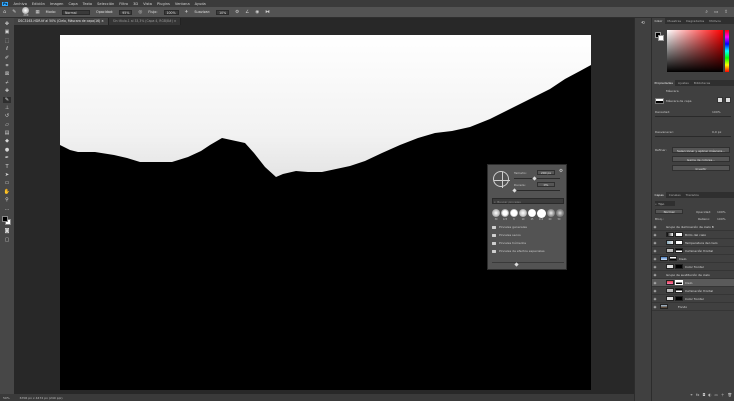 This screenshot has width=734, height=401. Describe the element at coordinates (727, 51) in the screenshot. I see `hue-slider` at that location.